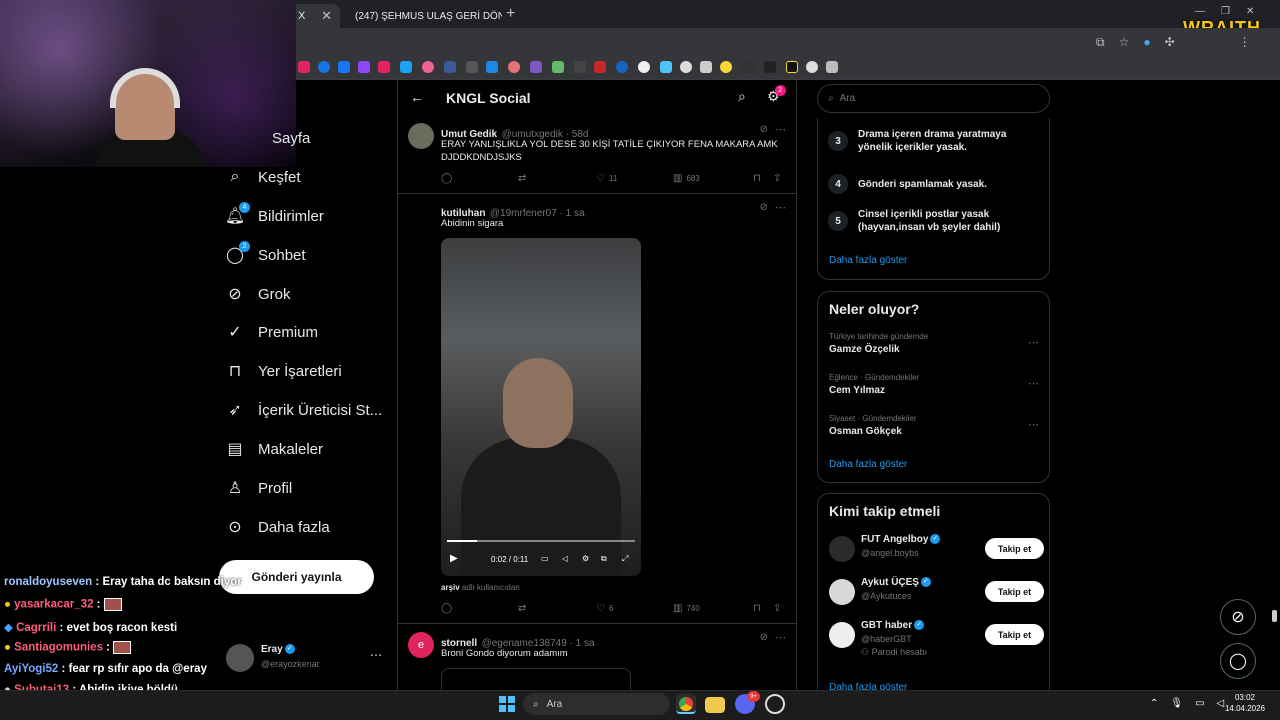 The width and height of the screenshot is (1280, 720). Describe the element at coordinates (686, 608) in the screenshot. I see `views-button: ▥ 740` at that location.